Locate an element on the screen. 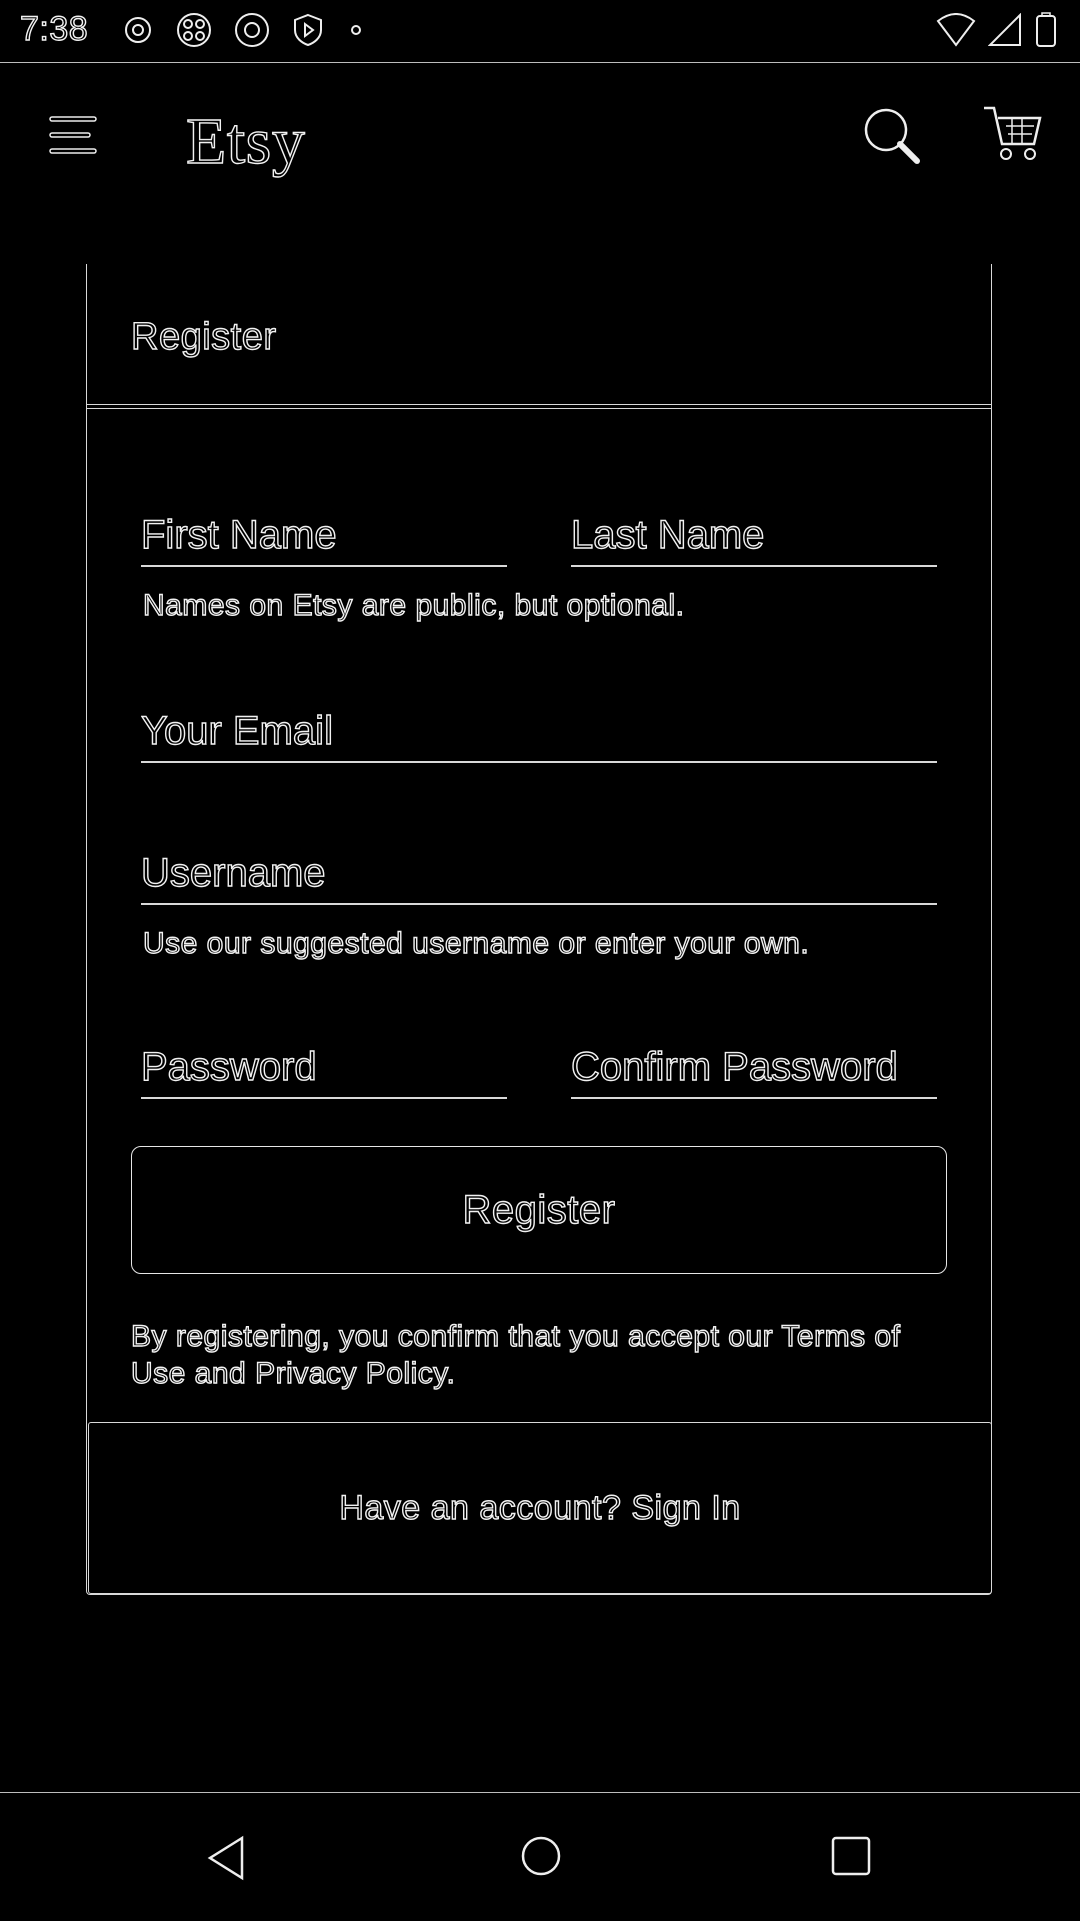  recents-icon is located at coordinates (851, 1856).